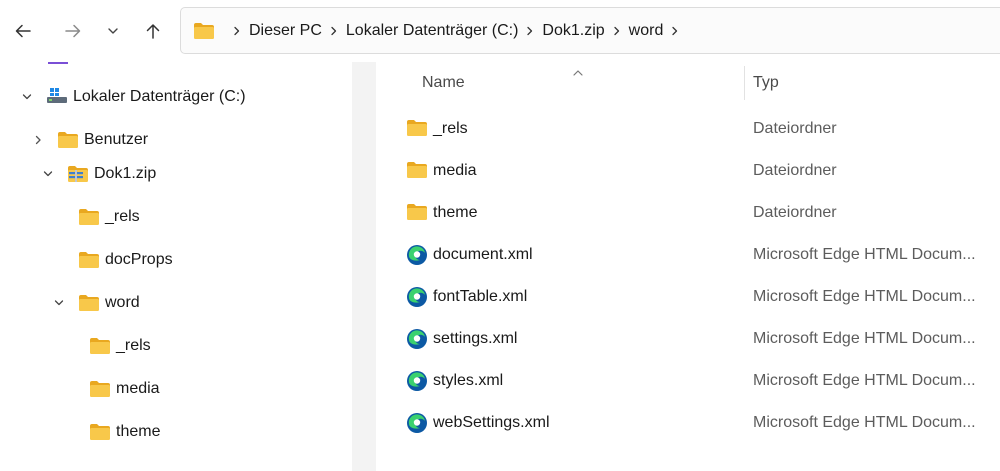 The width and height of the screenshot is (1000, 471). What do you see at coordinates (139, 259) in the screenshot?
I see `tree-item-label: docProps` at bounding box center [139, 259].